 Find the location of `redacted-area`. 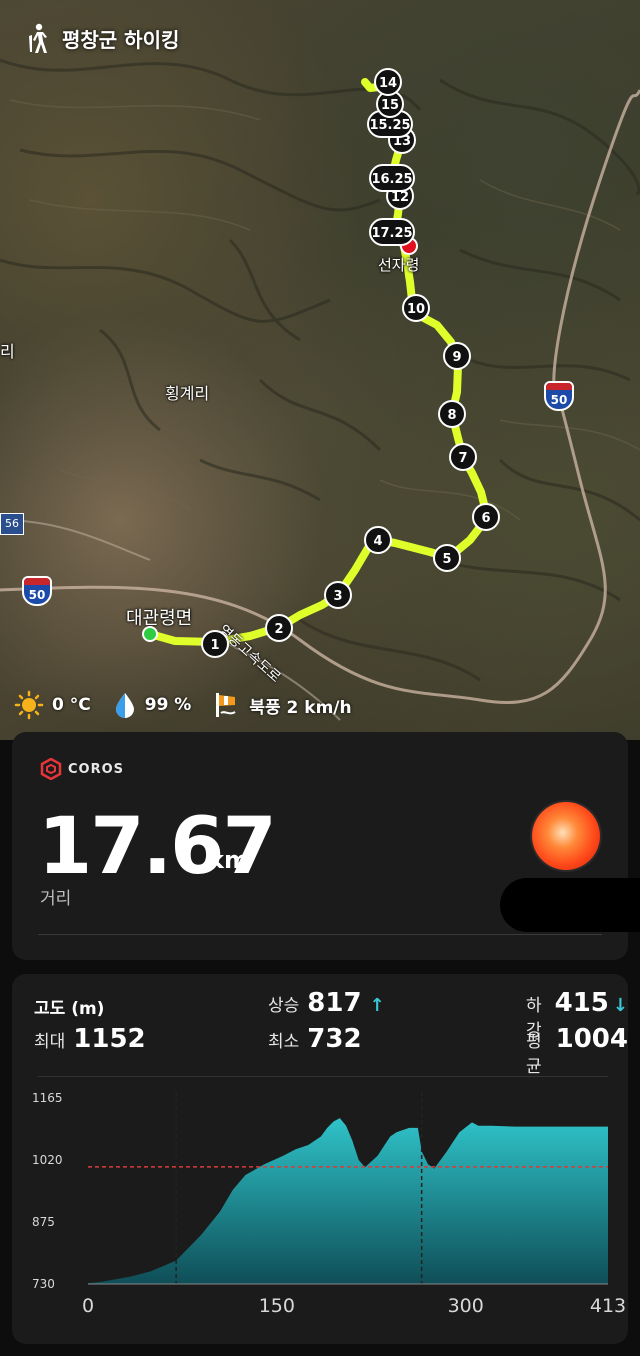

redacted-area is located at coordinates (570, 905).